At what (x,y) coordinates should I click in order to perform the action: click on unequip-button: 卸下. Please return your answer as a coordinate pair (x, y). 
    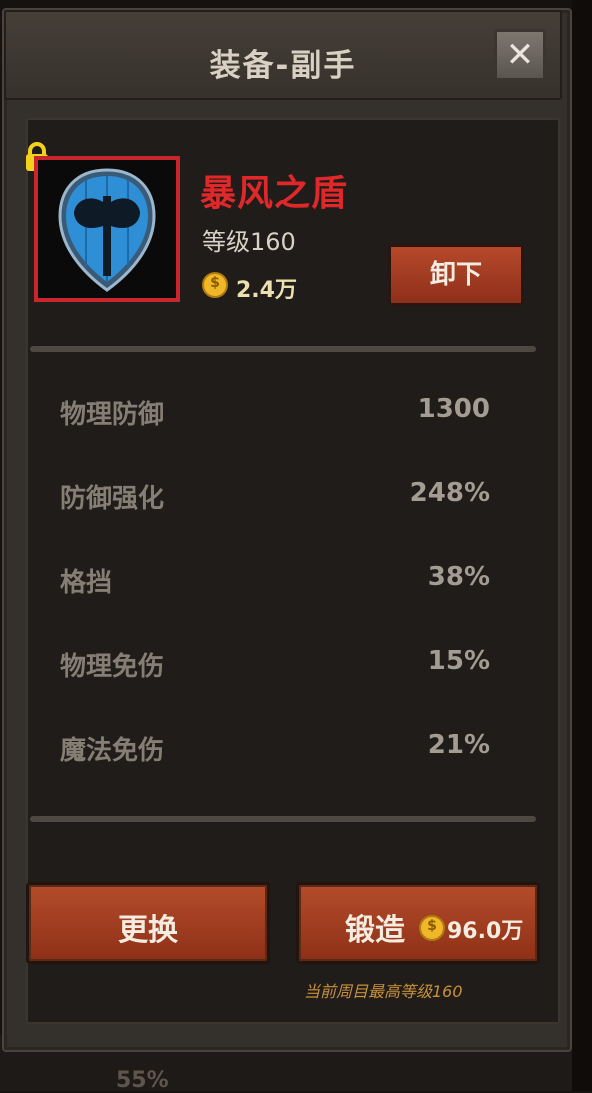
    Looking at the image, I should click on (456, 275).